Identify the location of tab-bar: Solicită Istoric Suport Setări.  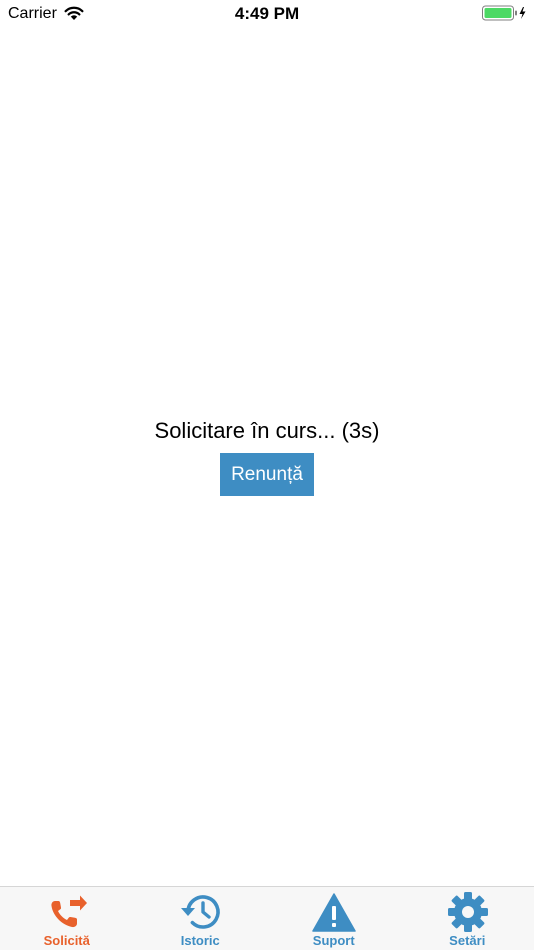
(267, 918).